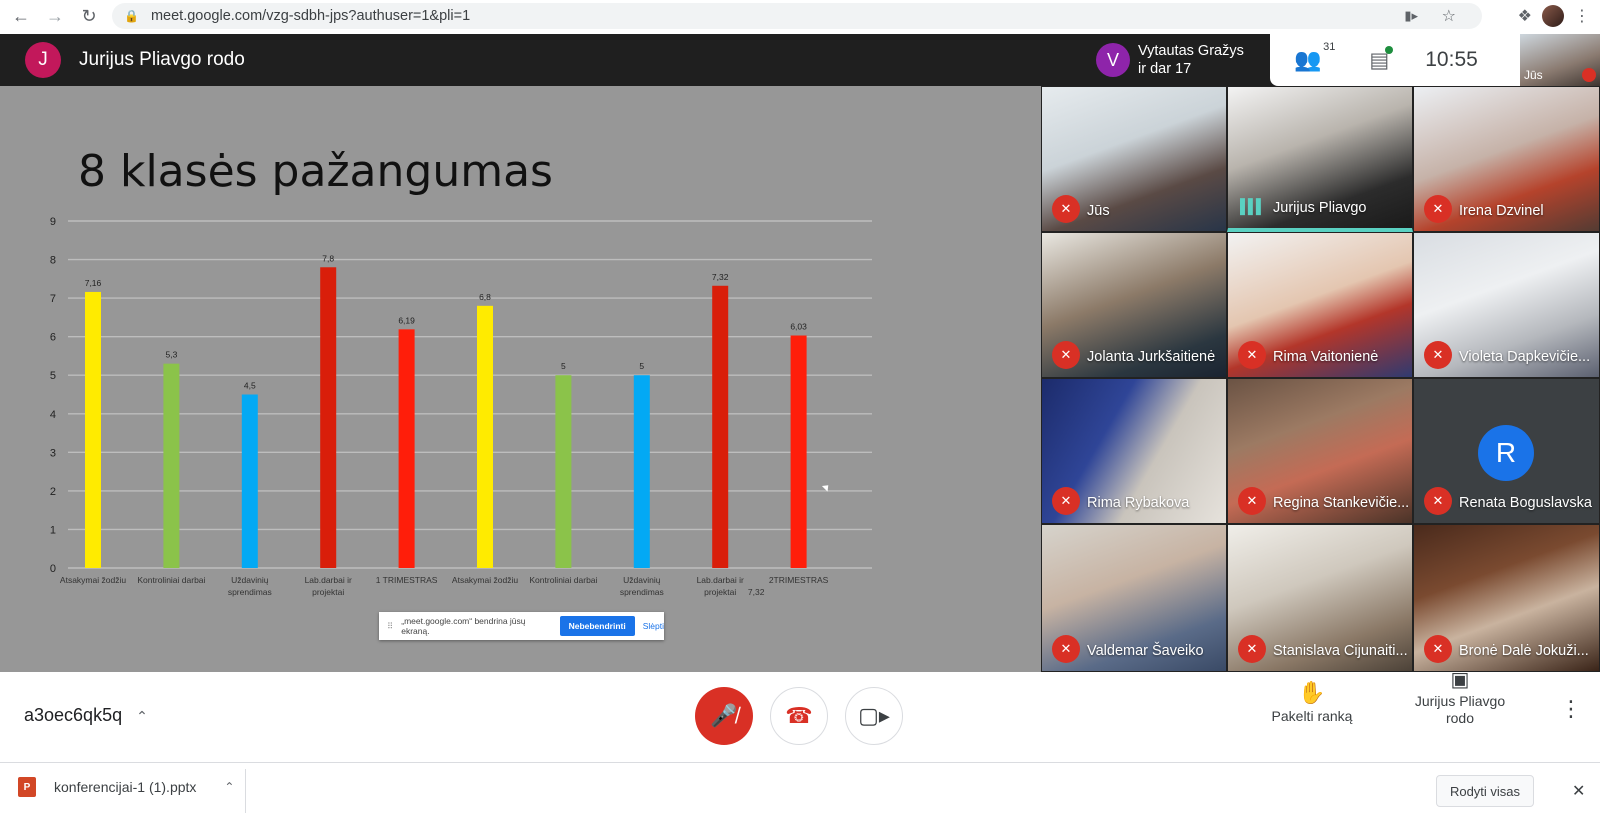  Describe the element at coordinates (21, 16) in the screenshot. I see `back-icon: ←` at that location.